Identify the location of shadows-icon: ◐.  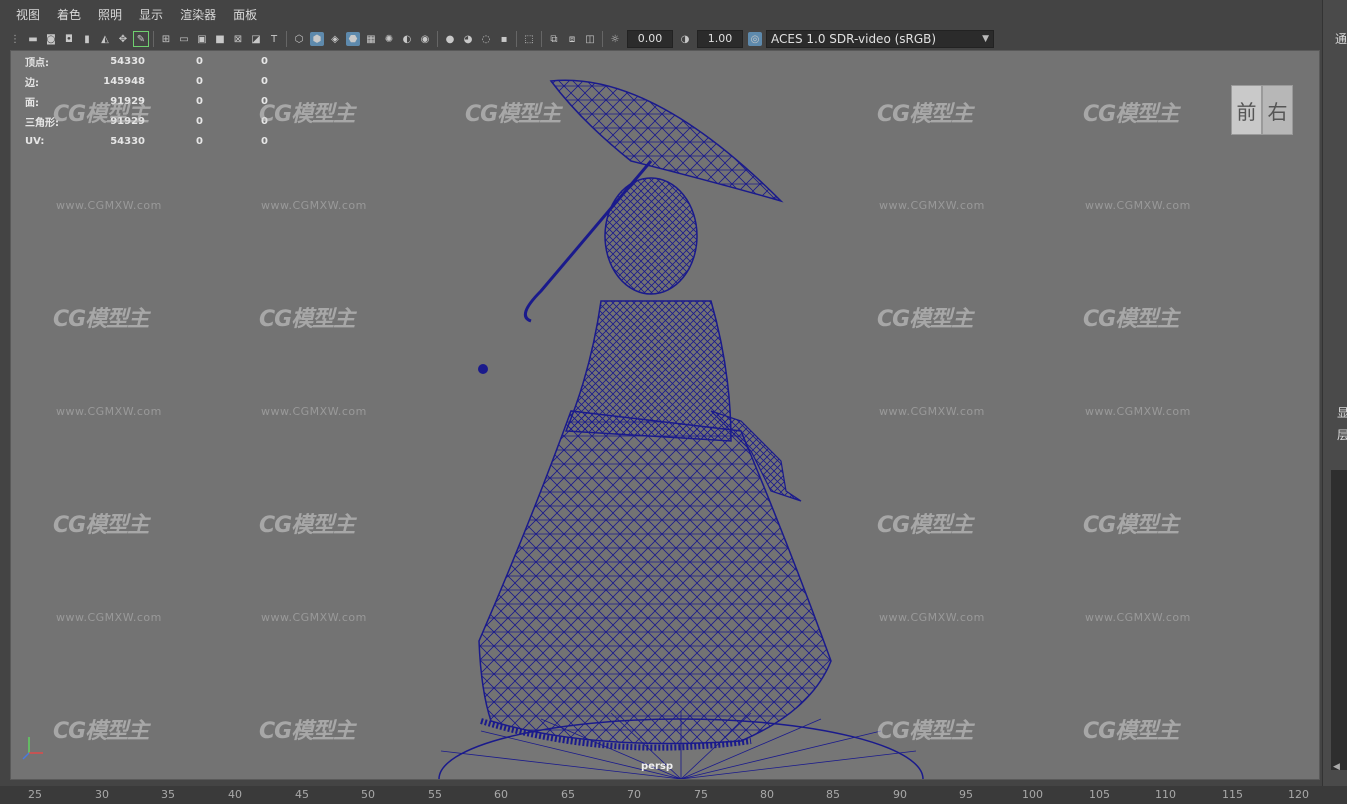
(407, 39).